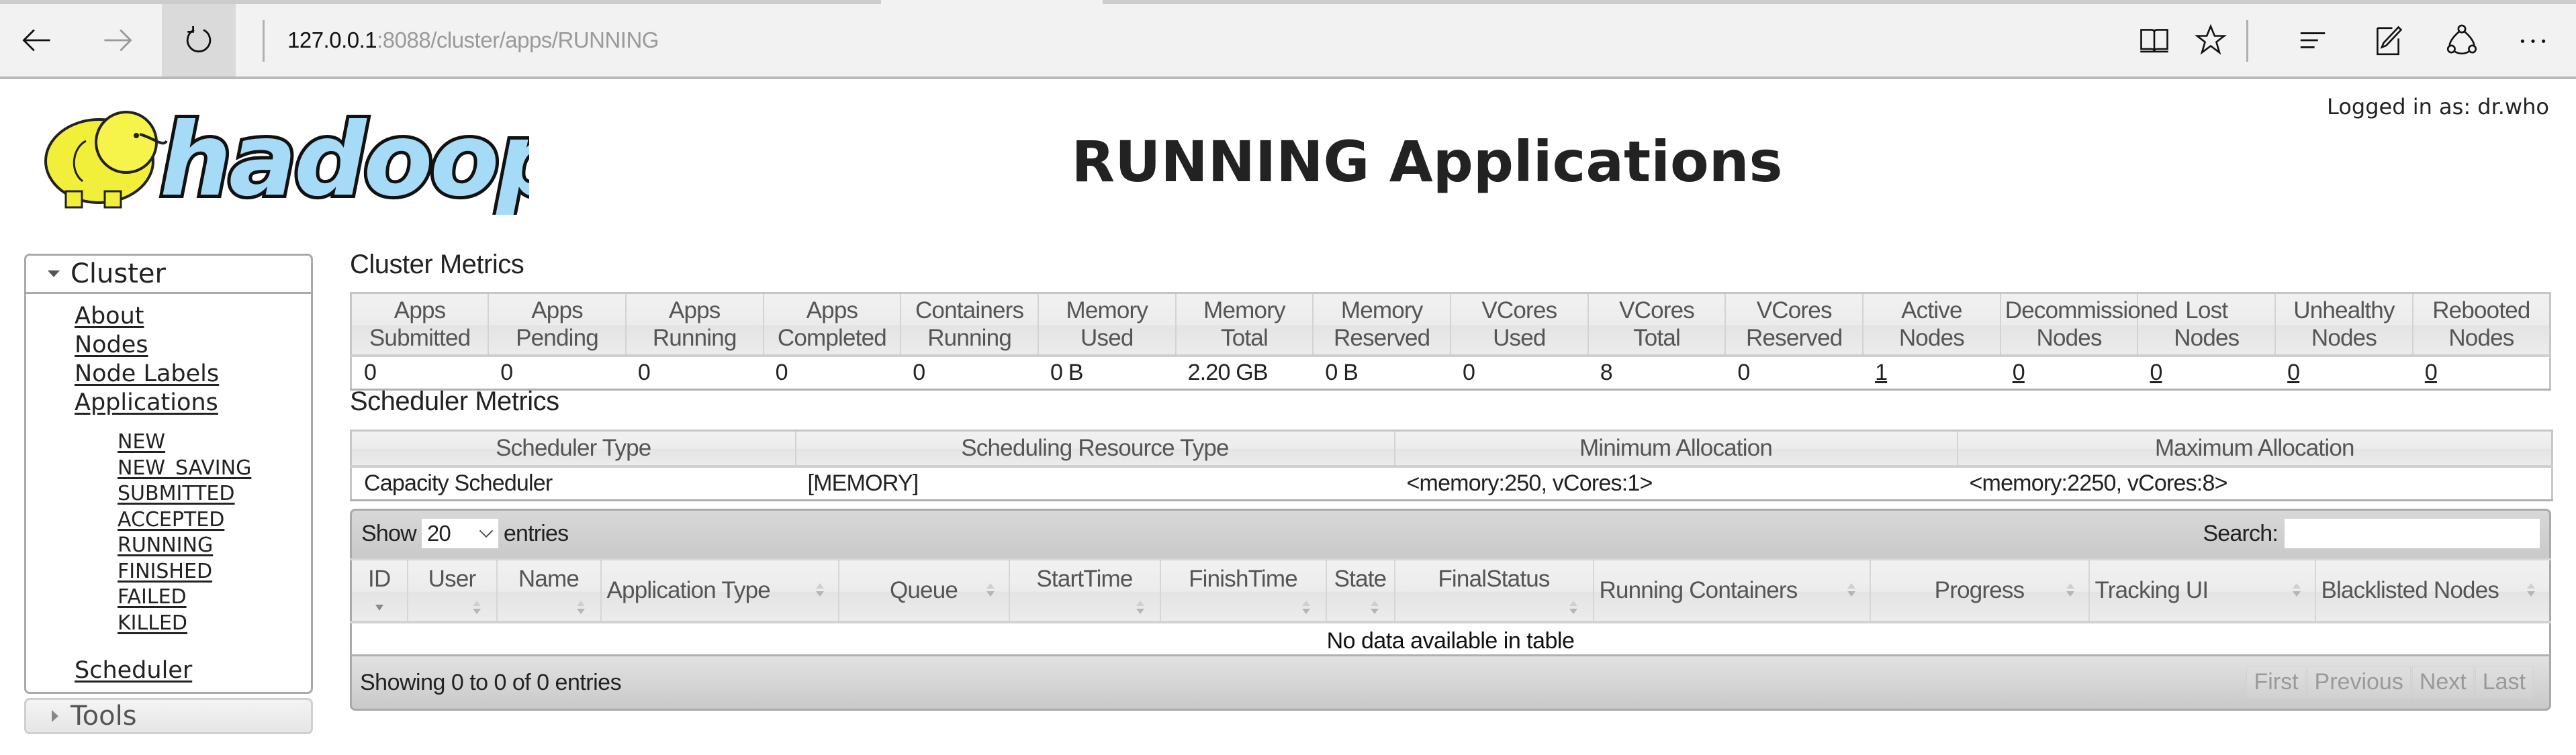  I want to click on refresh-button, so click(199, 40).